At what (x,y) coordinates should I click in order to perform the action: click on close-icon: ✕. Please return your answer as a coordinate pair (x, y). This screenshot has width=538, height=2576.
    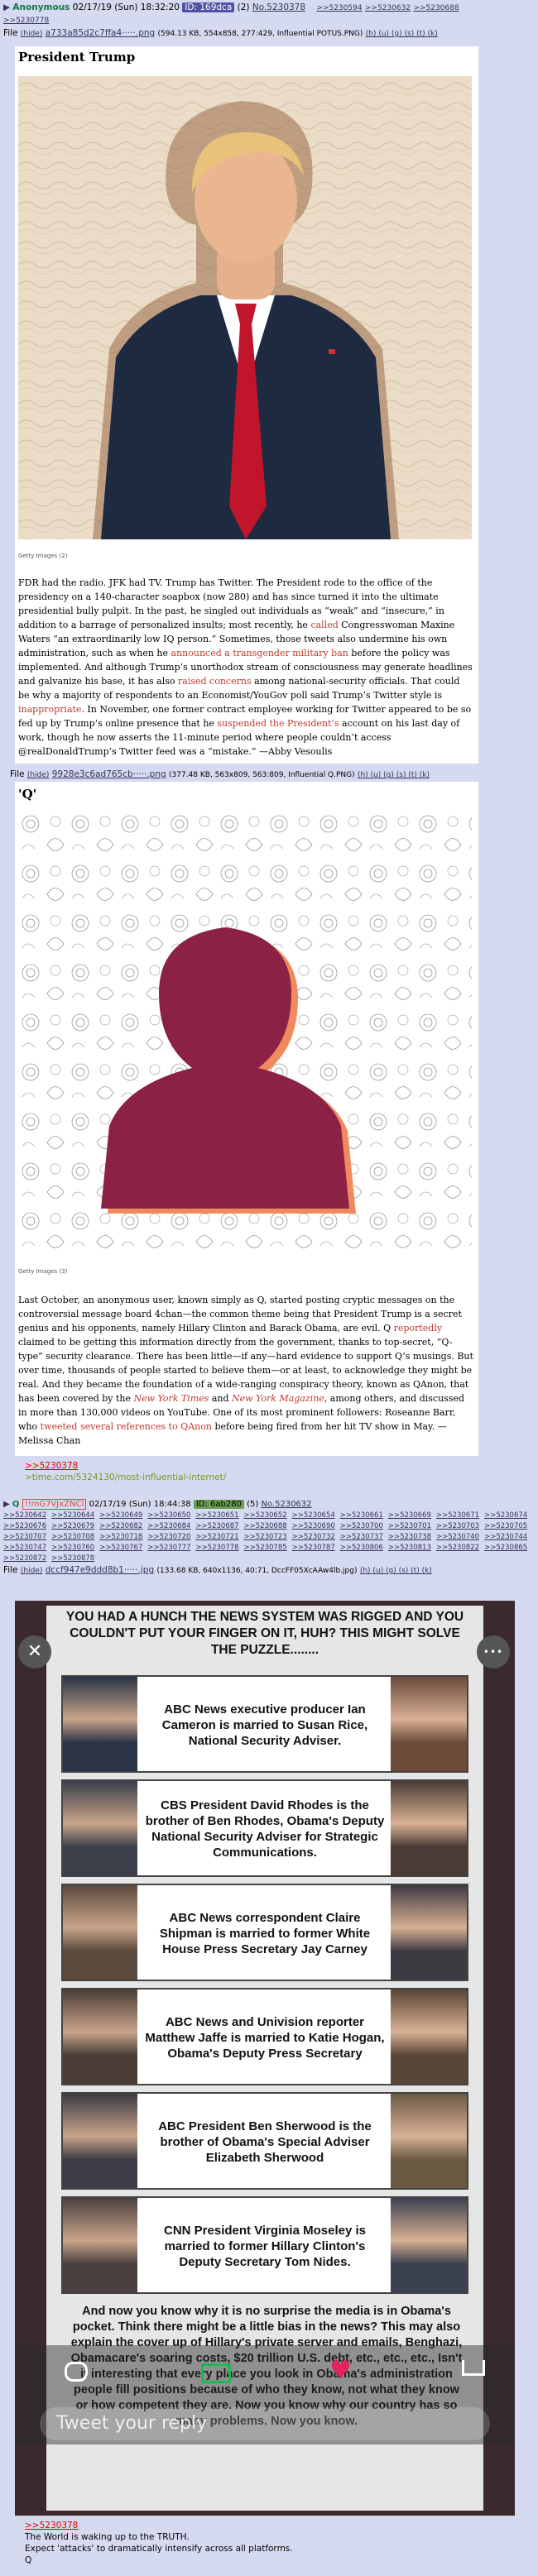
    Looking at the image, I should click on (34, 1652).